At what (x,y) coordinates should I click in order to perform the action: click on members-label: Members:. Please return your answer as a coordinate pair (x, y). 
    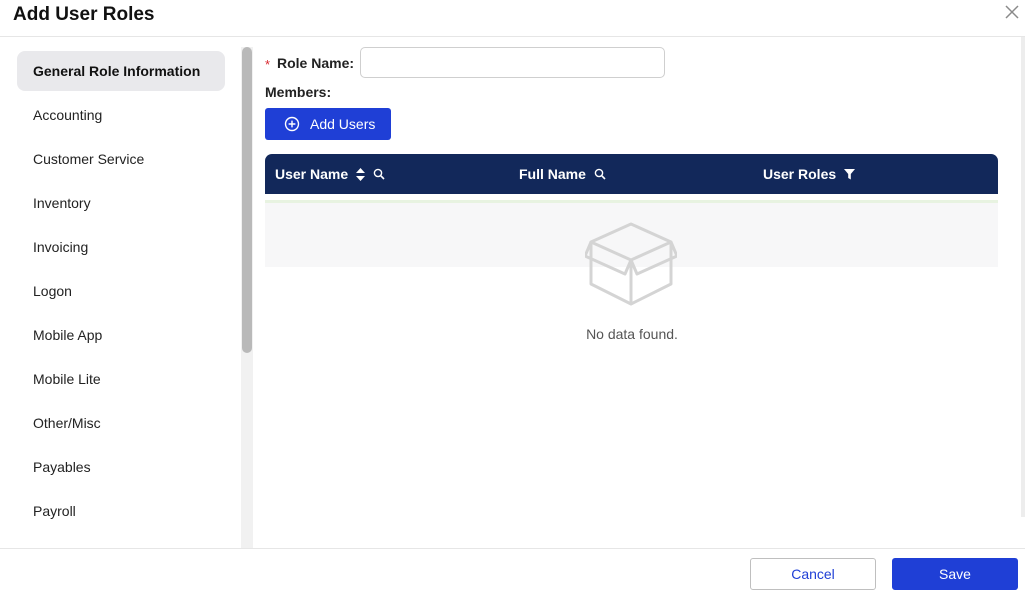
    Looking at the image, I should click on (298, 92).